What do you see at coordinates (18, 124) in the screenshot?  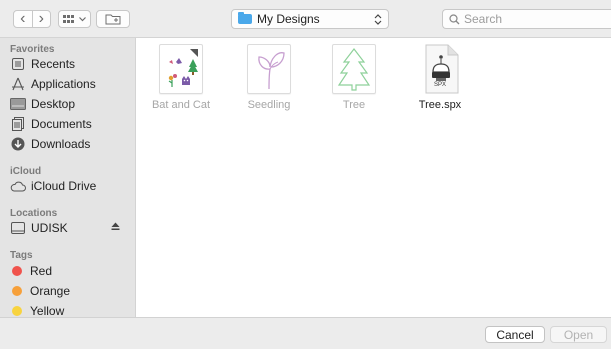 I see `documents-icon` at bounding box center [18, 124].